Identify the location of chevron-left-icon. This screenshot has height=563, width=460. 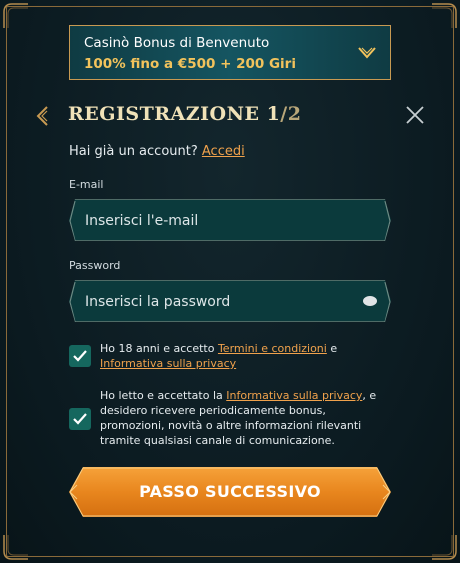
(42, 118).